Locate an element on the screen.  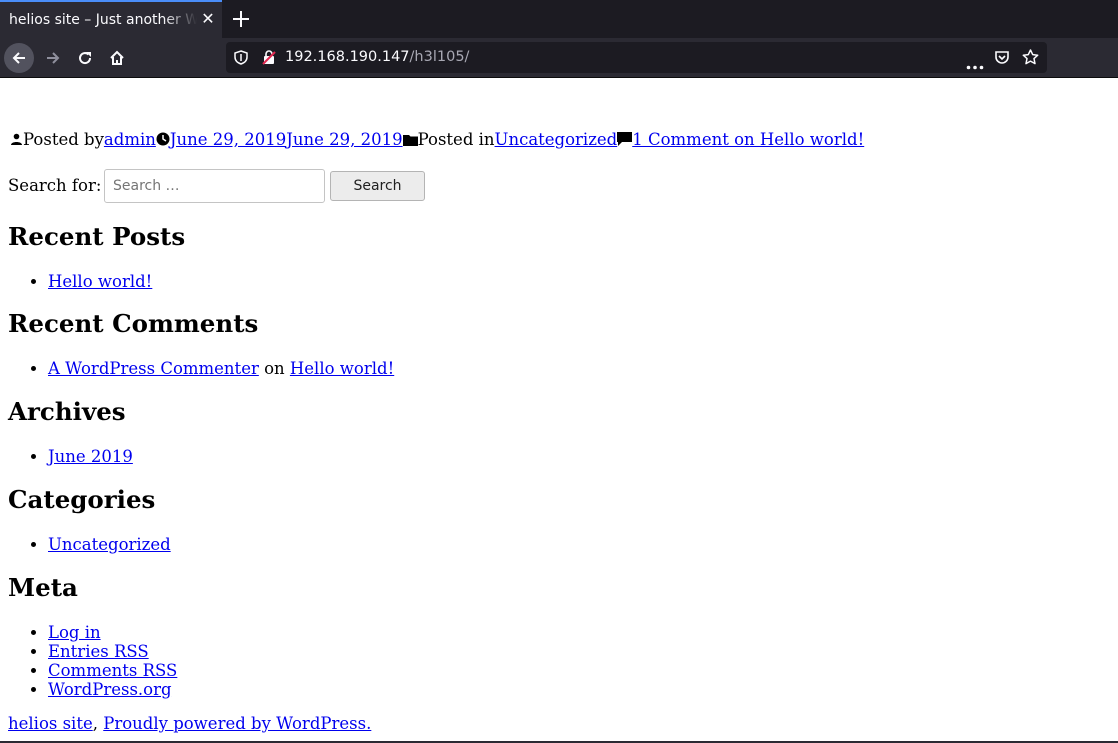
archive-link: June 2019 is located at coordinates (90, 456).